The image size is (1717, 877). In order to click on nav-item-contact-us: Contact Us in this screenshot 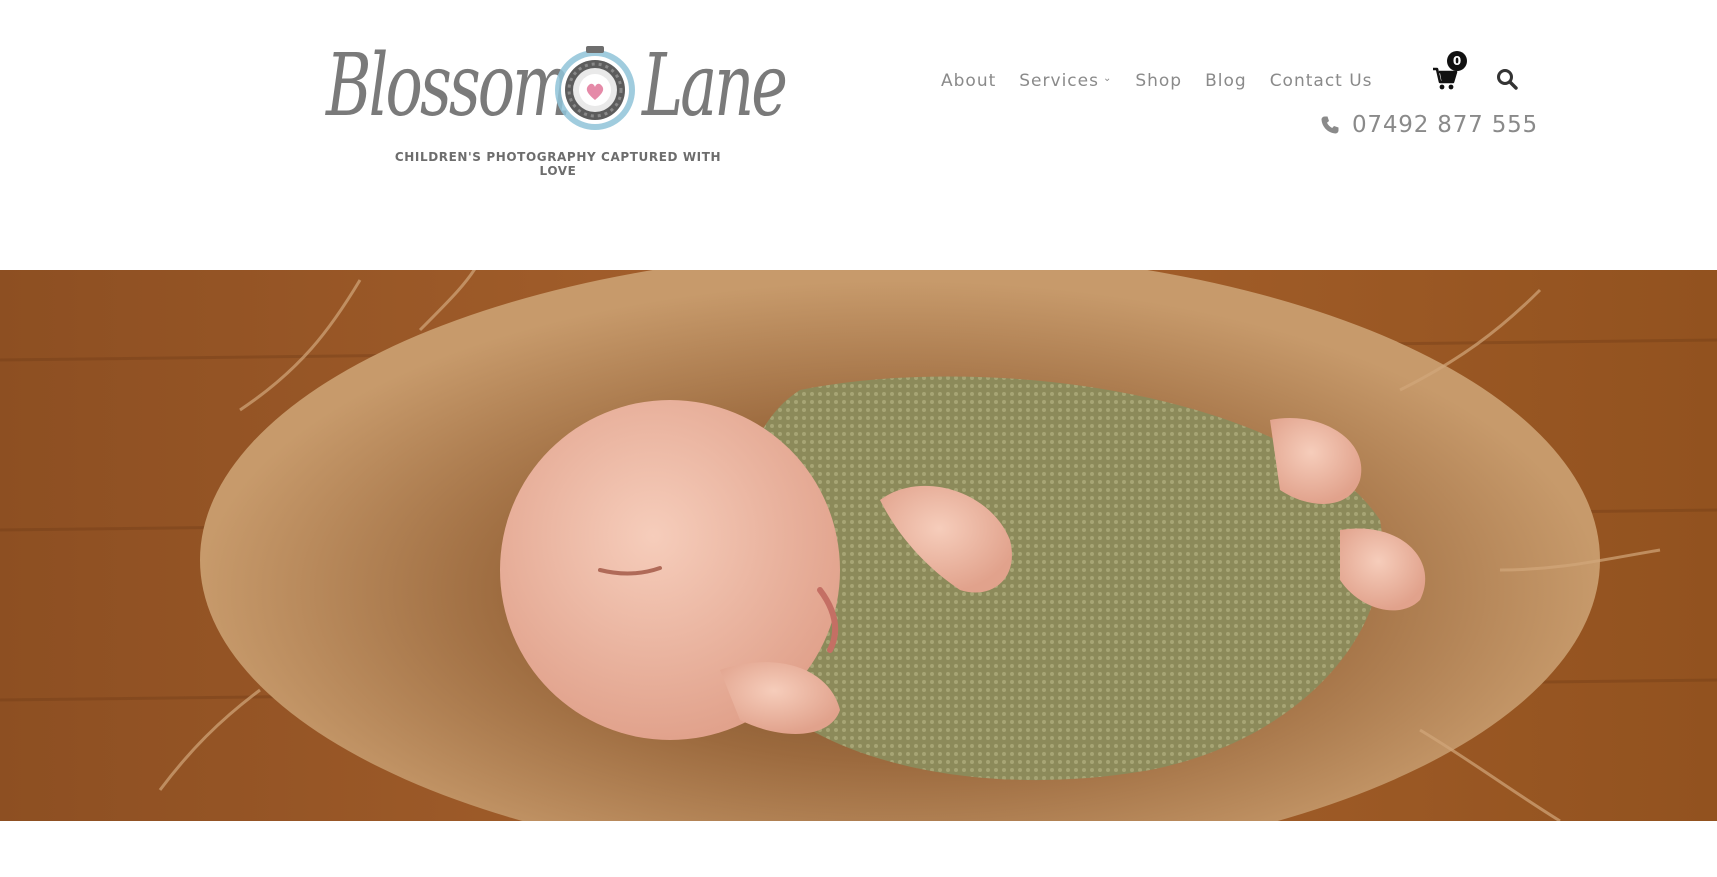, I will do `click(1321, 81)`.